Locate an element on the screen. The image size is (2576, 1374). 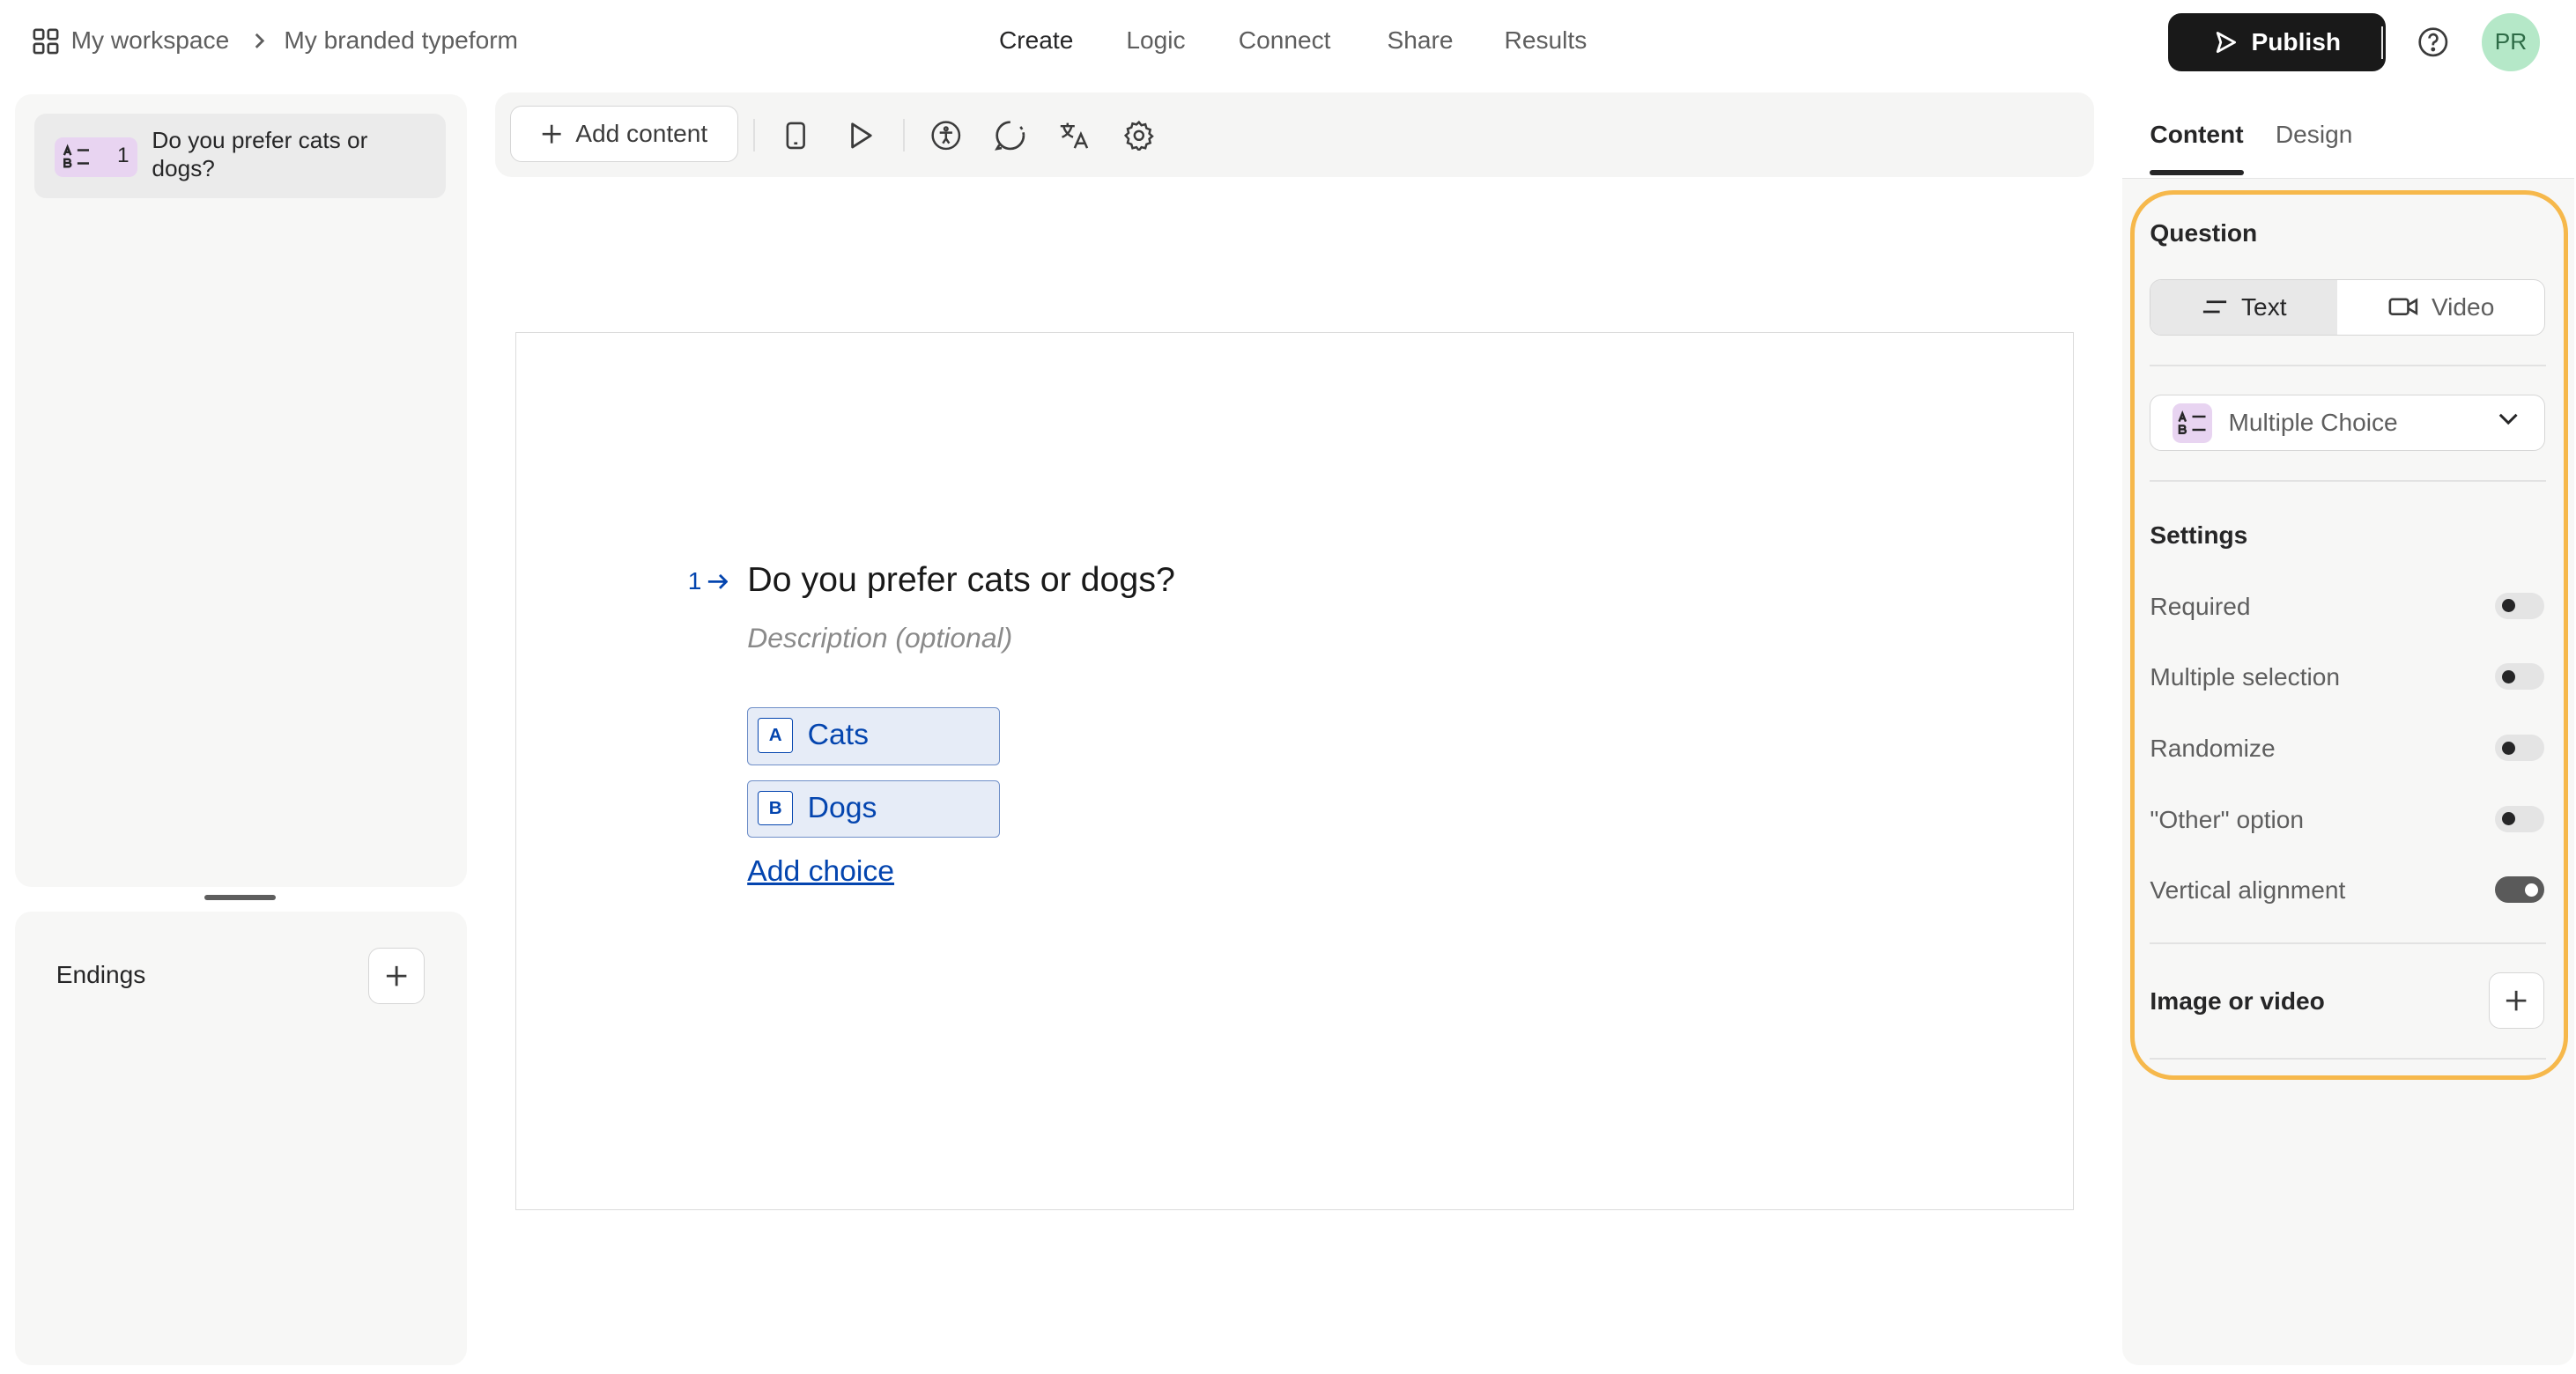
nav-connect: Connect is located at coordinates (1285, 40).